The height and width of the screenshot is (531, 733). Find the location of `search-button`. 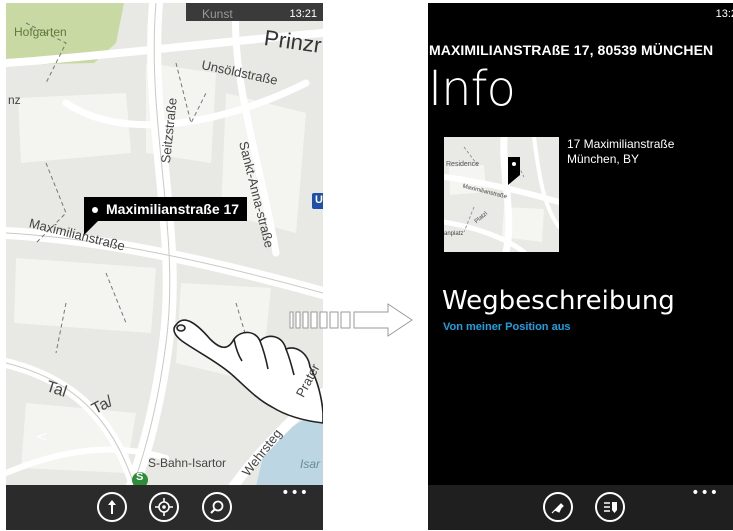

search-button is located at coordinates (217, 507).